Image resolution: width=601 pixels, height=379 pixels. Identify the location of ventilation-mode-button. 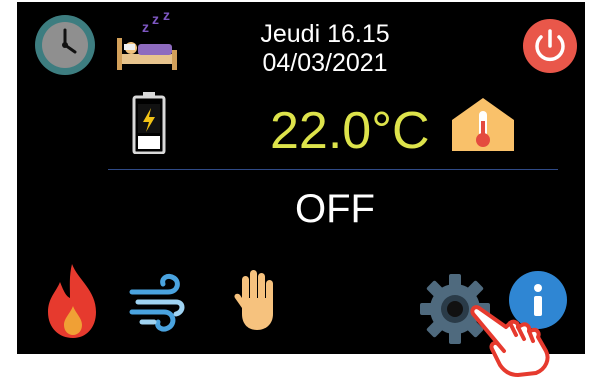
(157, 302).